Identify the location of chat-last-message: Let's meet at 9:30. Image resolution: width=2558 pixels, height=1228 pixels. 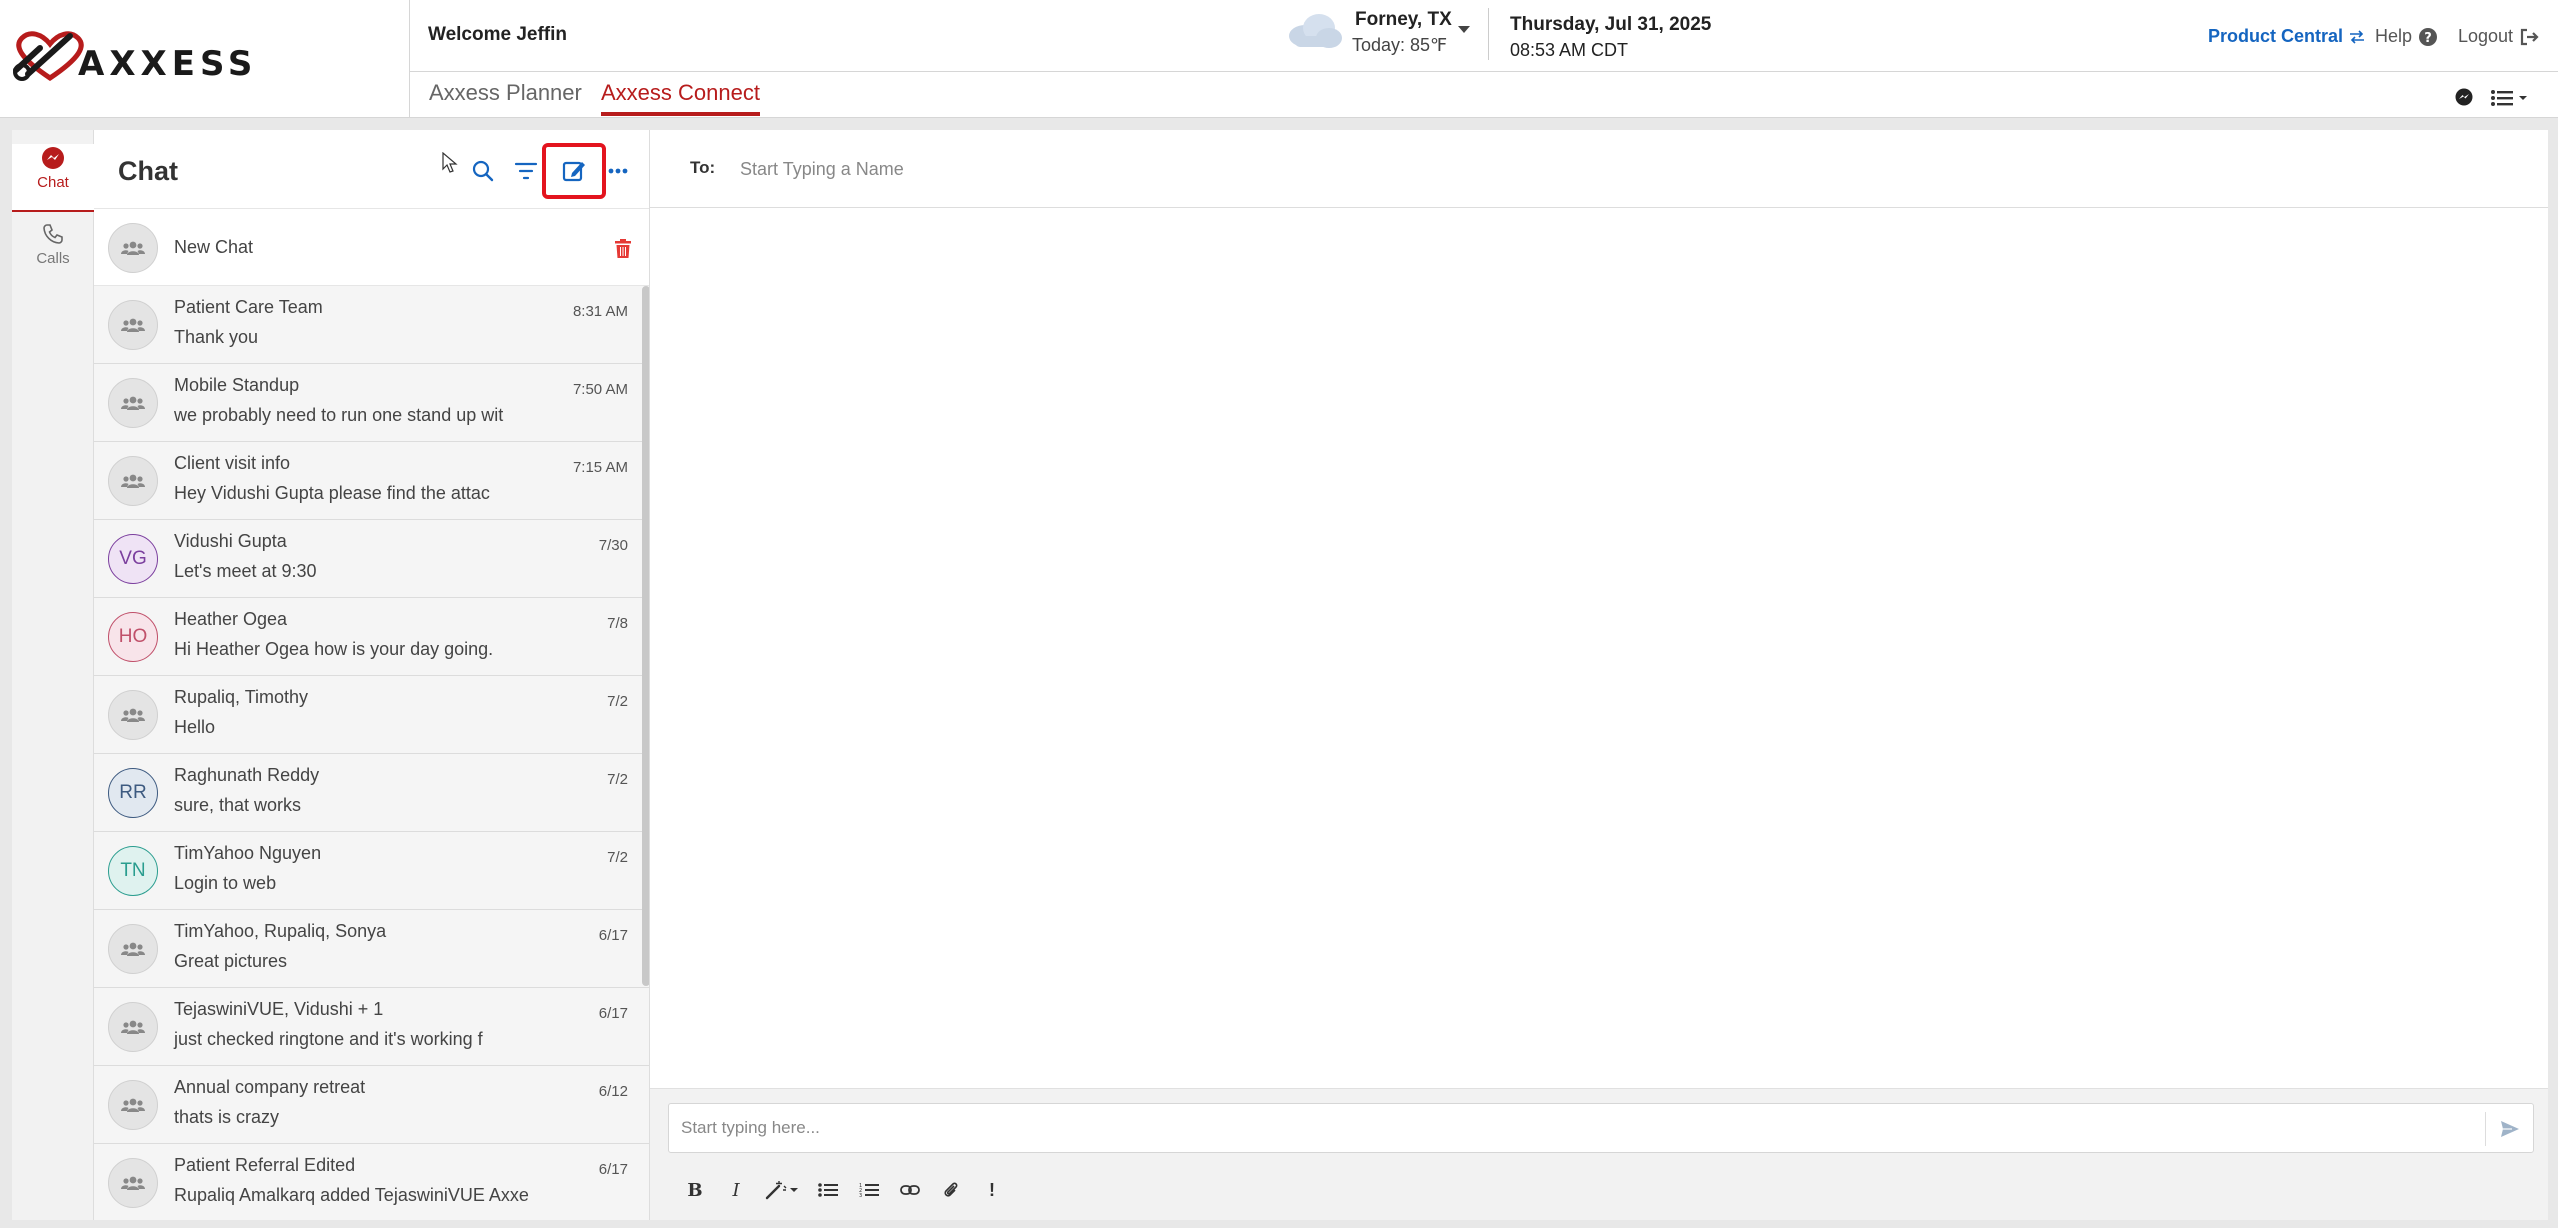
(245, 571).